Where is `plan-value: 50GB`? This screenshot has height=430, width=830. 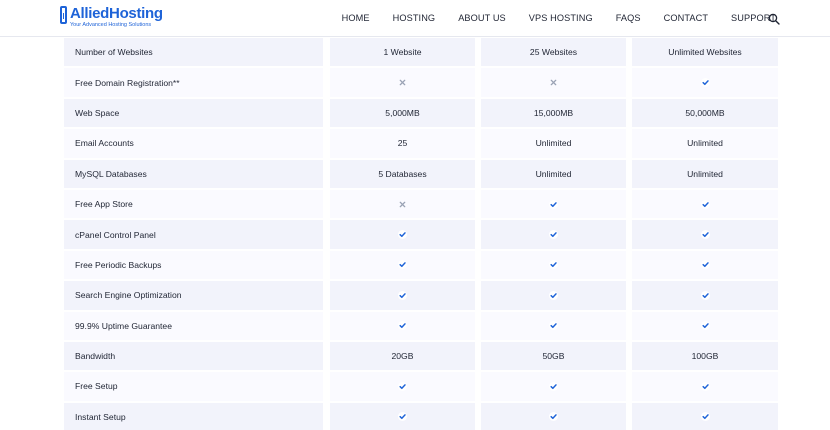 plan-value: 50GB is located at coordinates (553, 356).